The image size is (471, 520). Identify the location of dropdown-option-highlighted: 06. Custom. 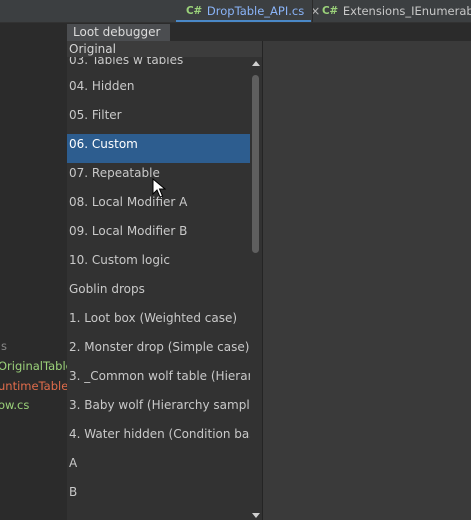
(158, 148).